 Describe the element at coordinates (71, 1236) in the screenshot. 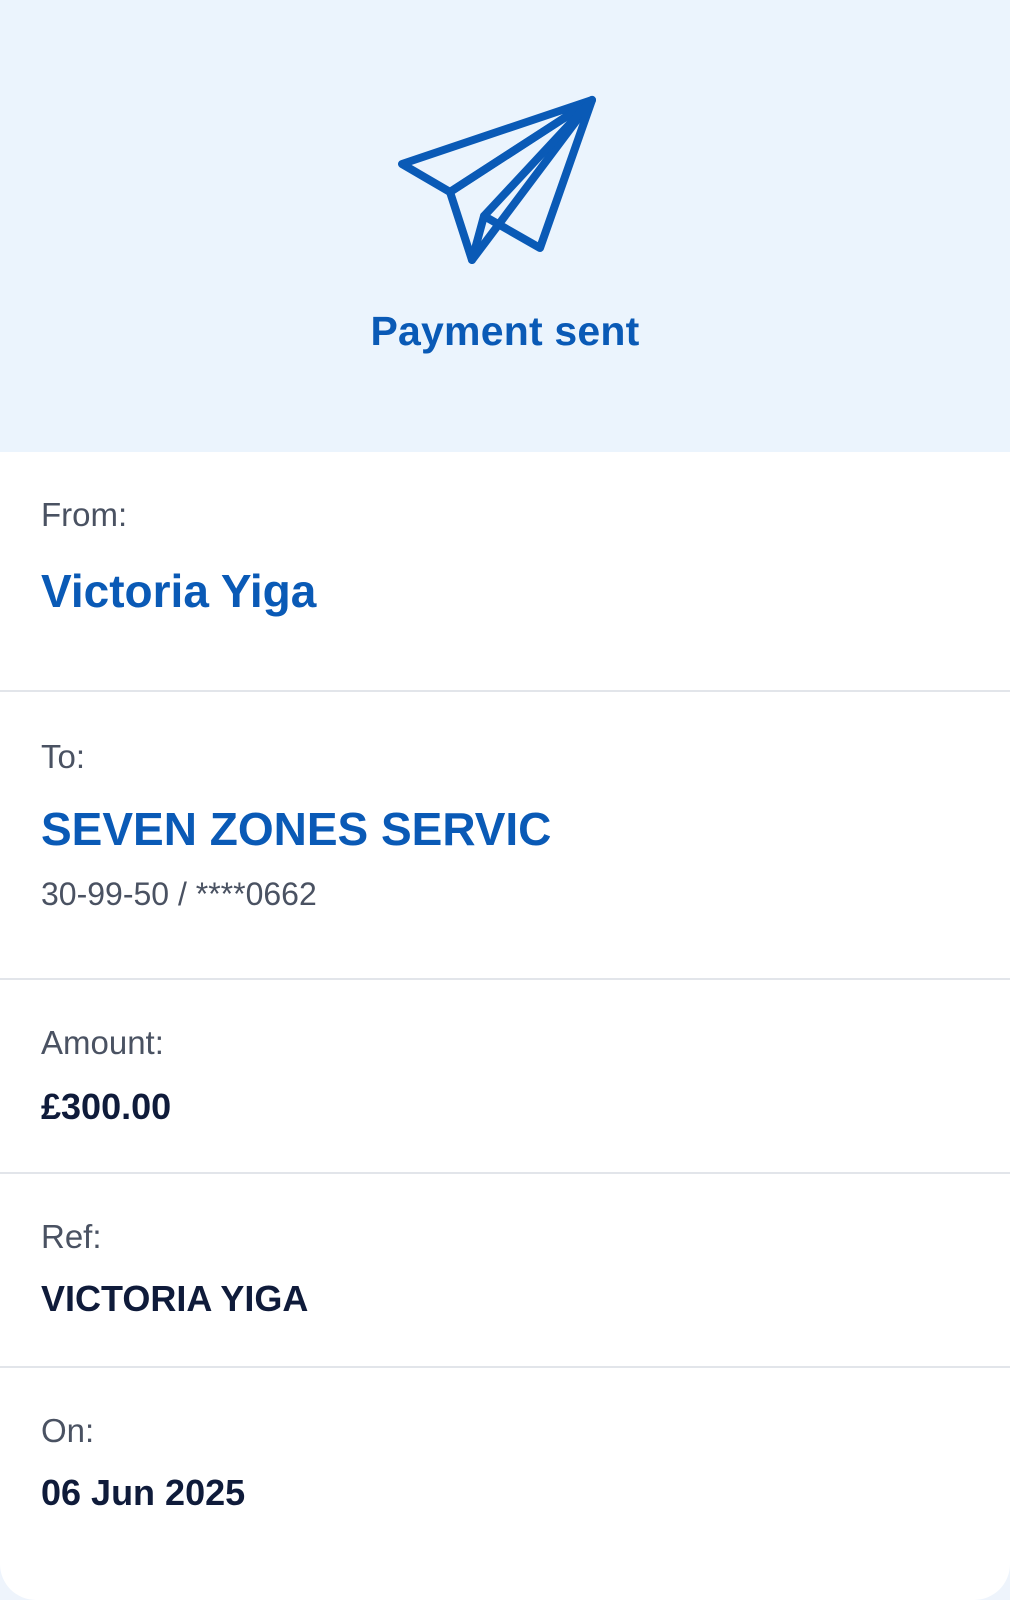

I see `reference-label: Ref:` at that location.